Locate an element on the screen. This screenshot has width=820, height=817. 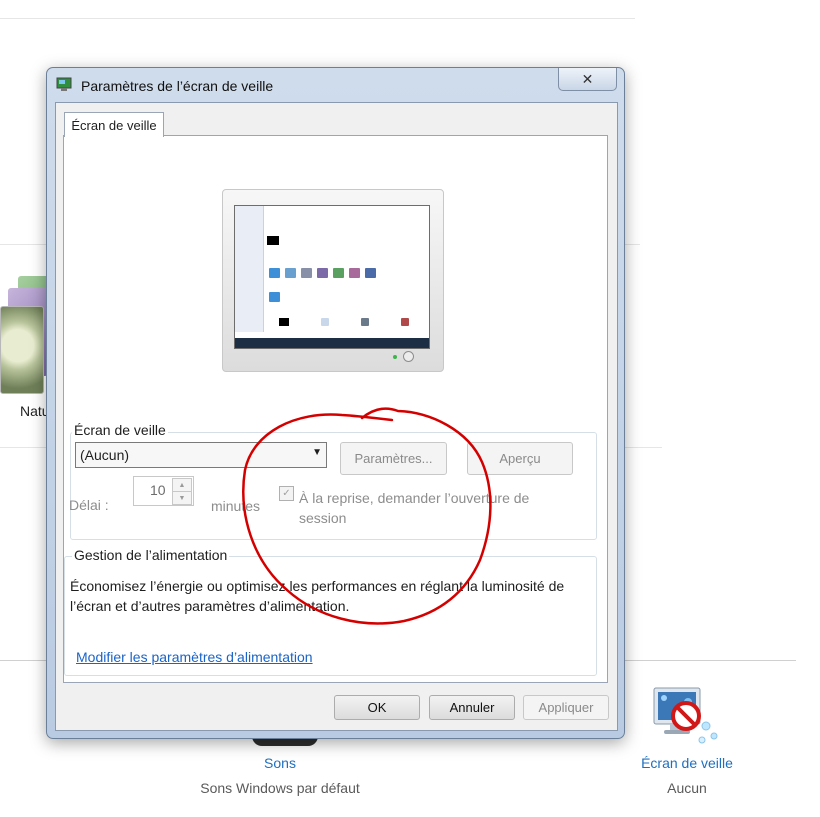
minutes-label: minutes is located at coordinates (236, 506).